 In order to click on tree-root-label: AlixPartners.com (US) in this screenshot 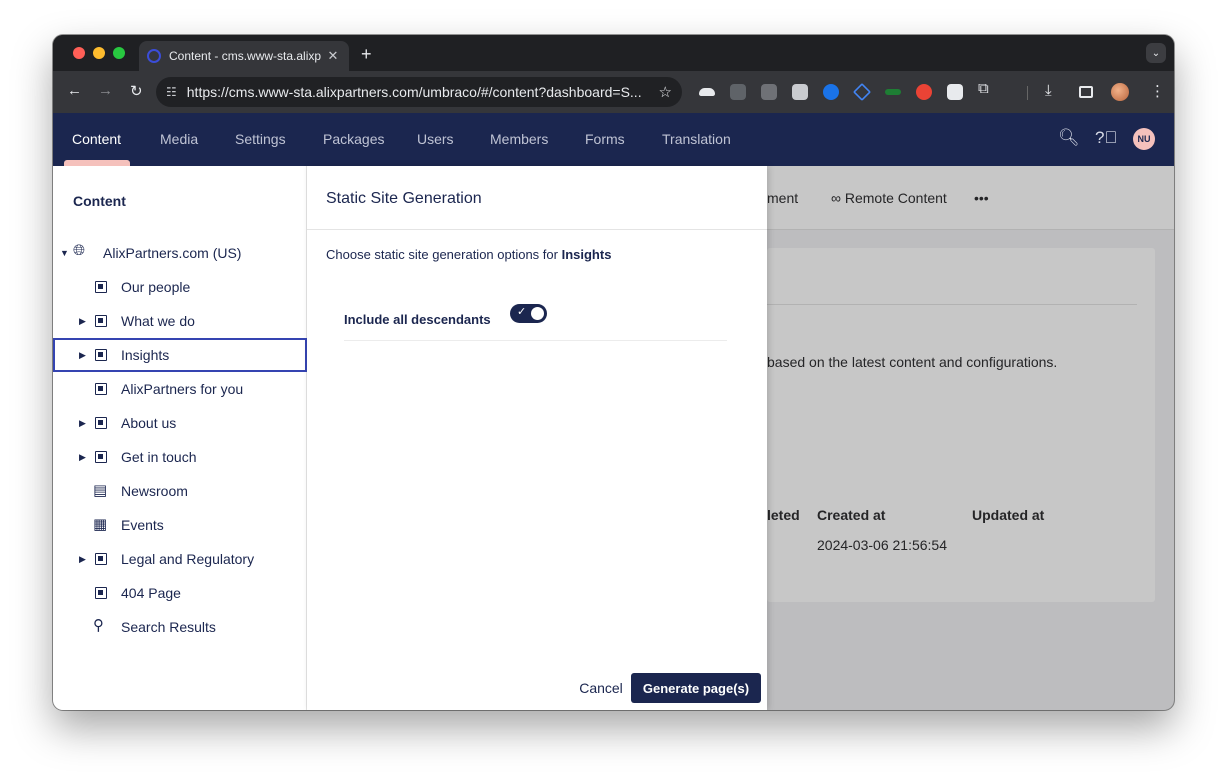, I will do `click(172, 253)`.